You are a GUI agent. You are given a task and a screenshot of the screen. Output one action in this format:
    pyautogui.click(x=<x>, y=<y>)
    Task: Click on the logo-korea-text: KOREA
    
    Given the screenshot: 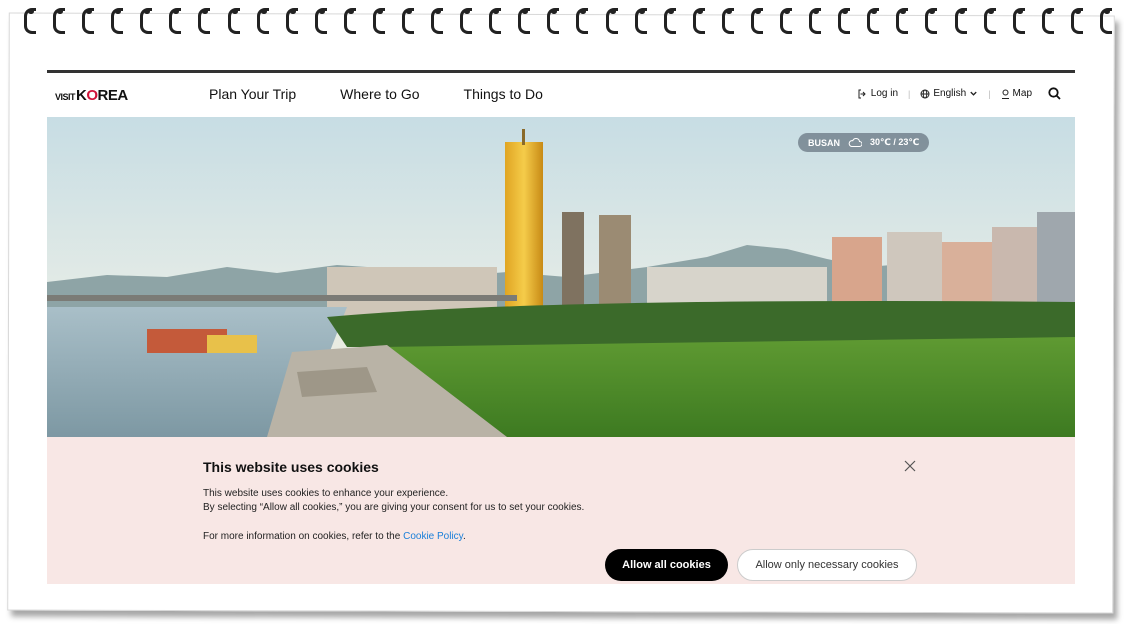 What is the action you would take?
    pyautogui.click(x=102, y=95)
    